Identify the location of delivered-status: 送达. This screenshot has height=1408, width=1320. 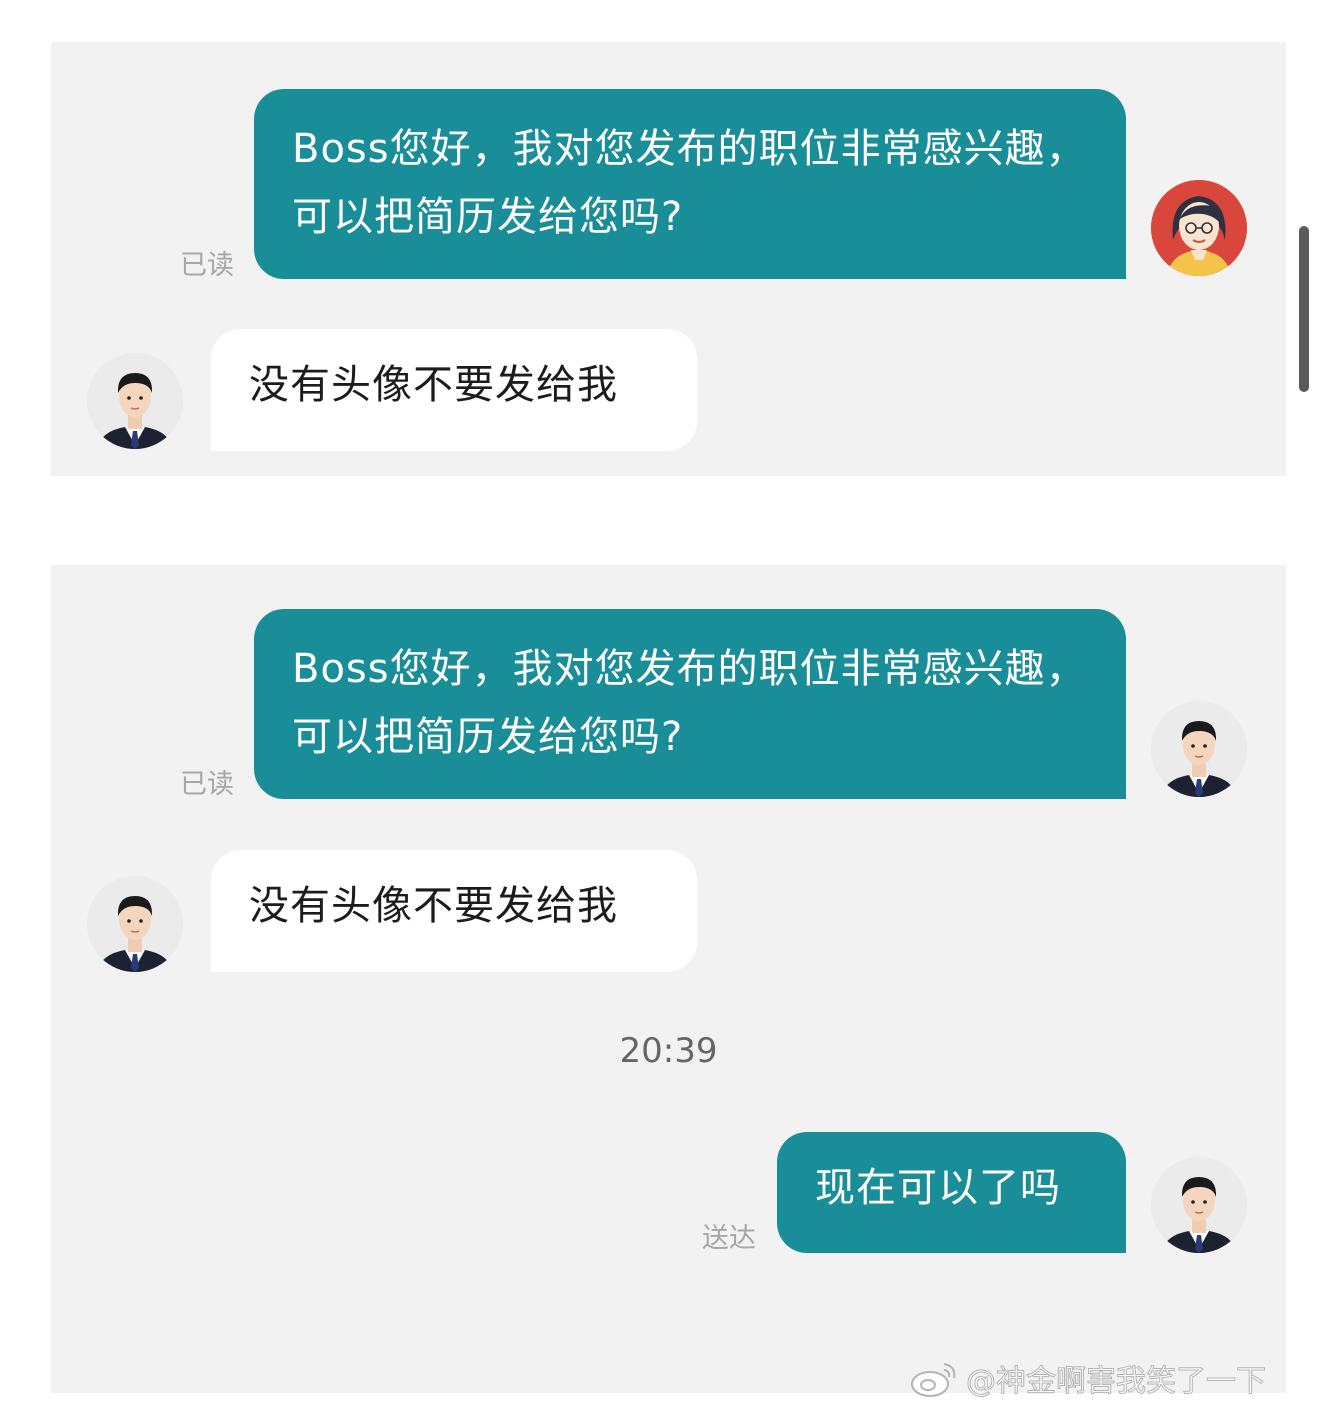
(729, 1238).